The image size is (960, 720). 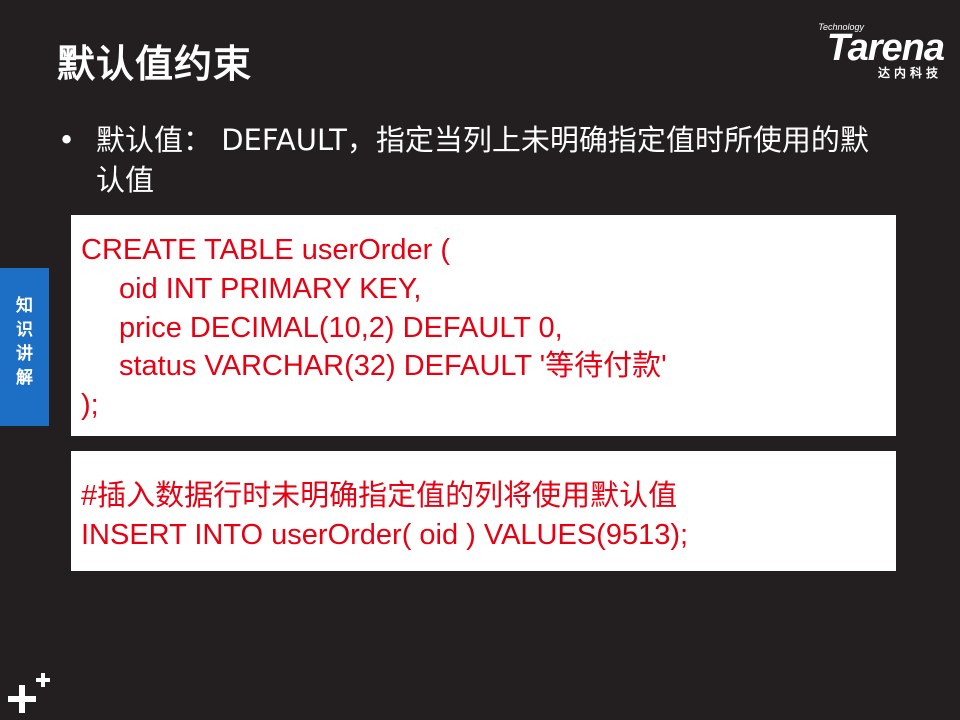 I want to click on code-line: #插入数据行时未明确指定值的列将使用默认值, so click(x=379, y=496).